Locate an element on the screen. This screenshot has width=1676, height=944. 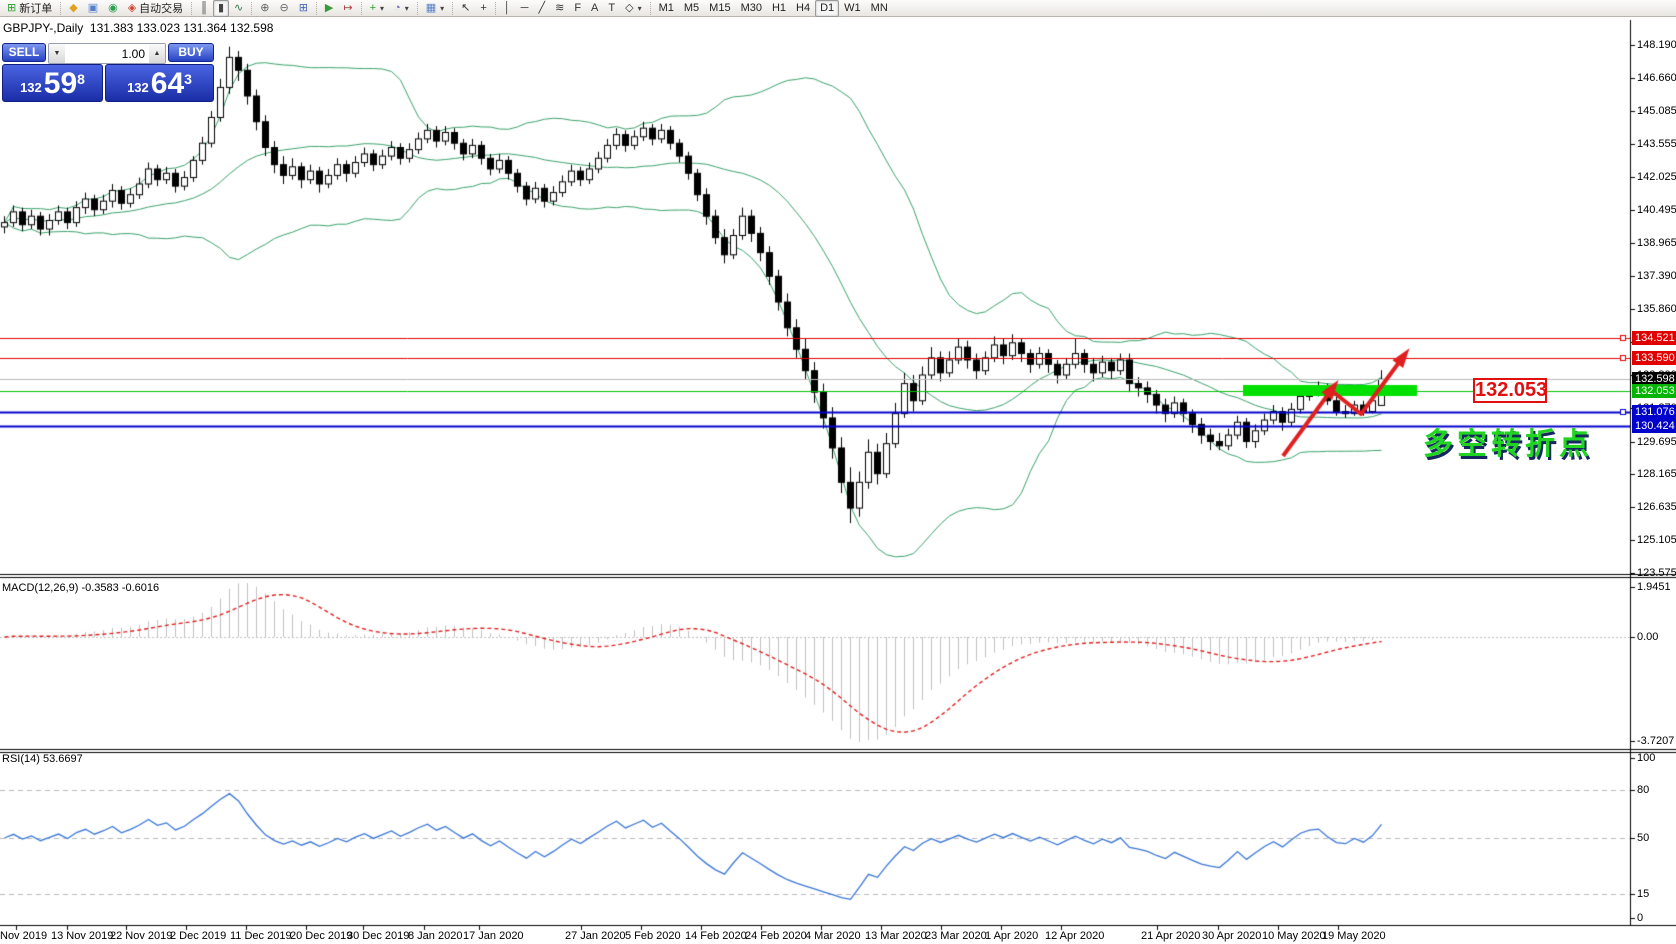
horizontal-line-button: ─ is located at coordinates (525, 8).